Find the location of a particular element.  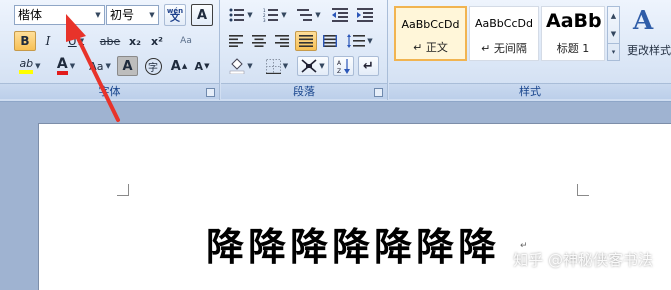

highlight-icon: ab is located at coordinates (26, 66).